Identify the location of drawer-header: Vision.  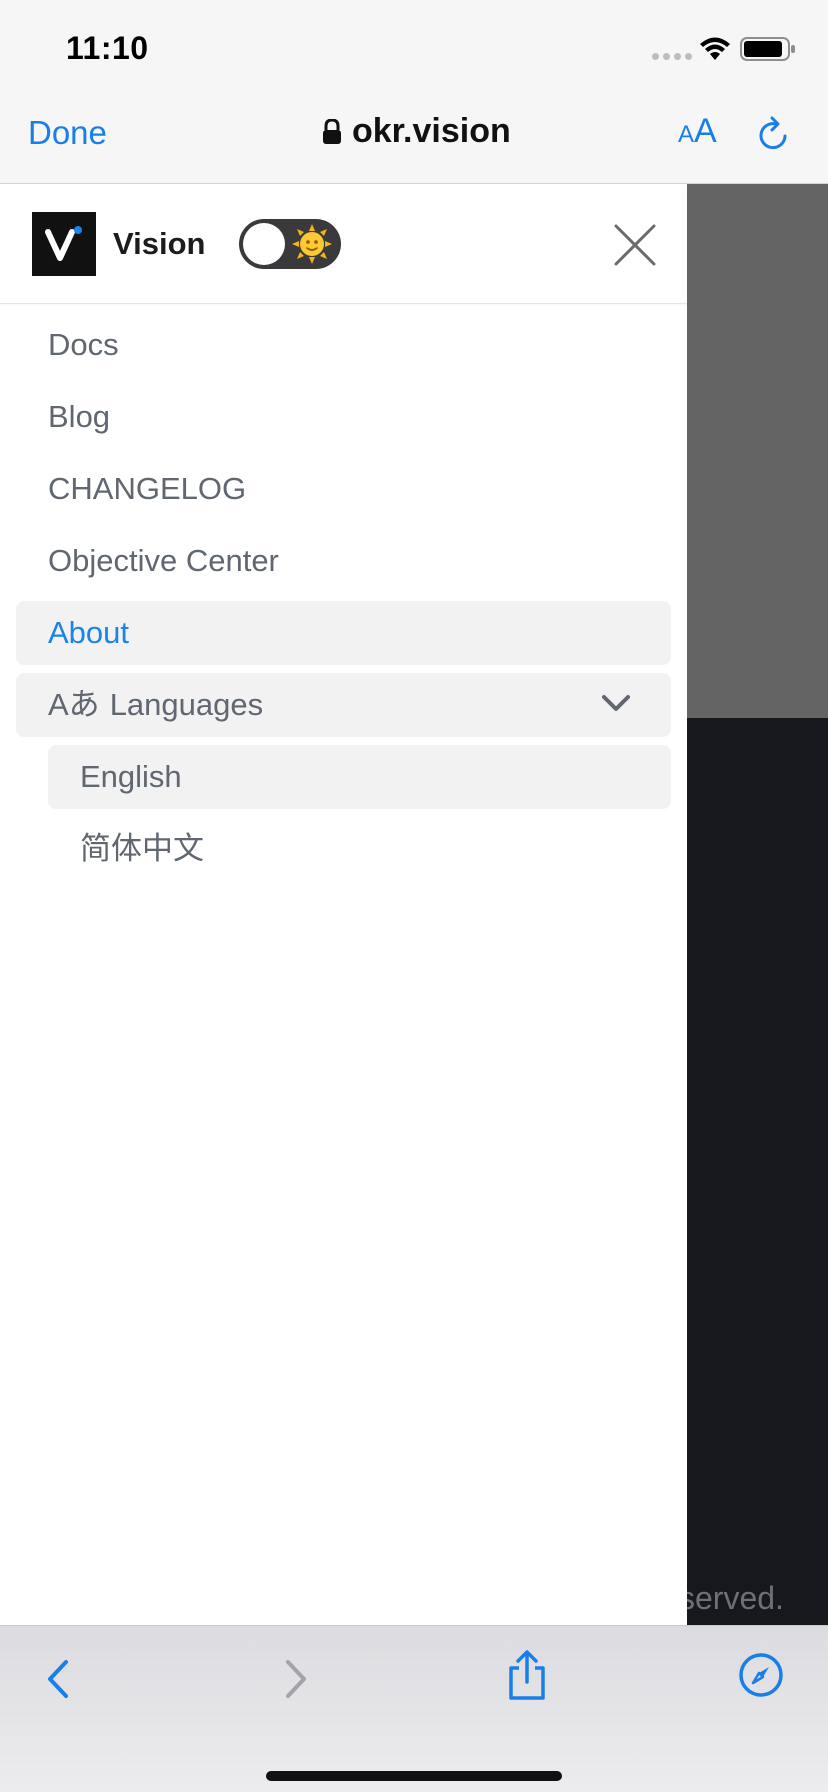
(343, 244).